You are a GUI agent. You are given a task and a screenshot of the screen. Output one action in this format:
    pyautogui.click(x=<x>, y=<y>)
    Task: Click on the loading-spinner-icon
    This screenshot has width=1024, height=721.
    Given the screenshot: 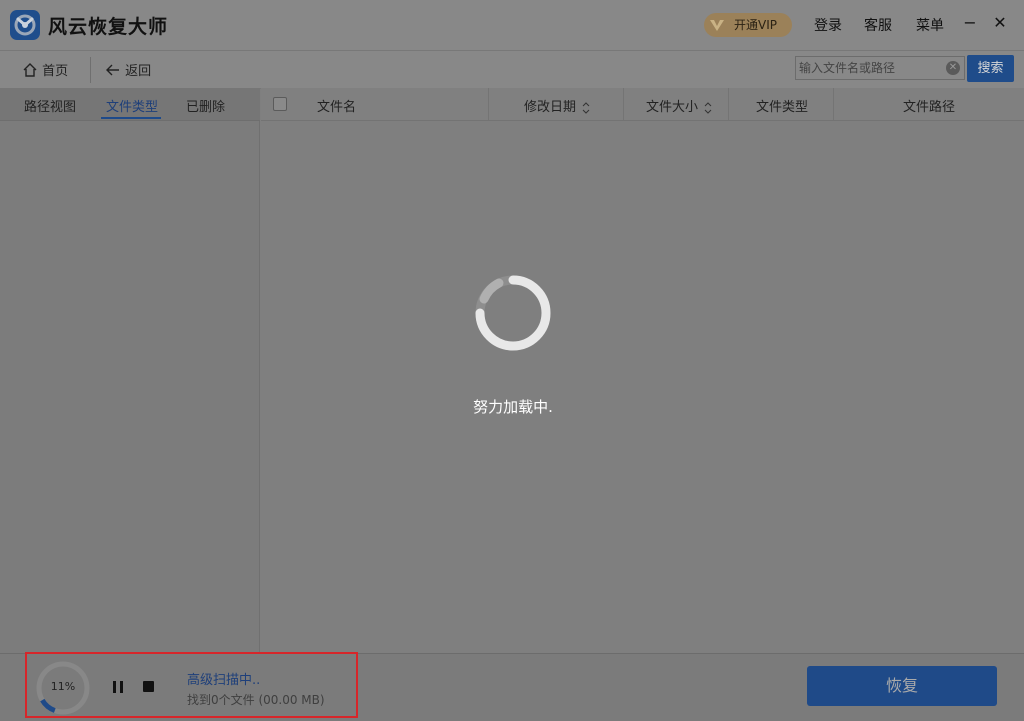 What is the action you would take?
    pyautogui.click(x=513, y=313)
    